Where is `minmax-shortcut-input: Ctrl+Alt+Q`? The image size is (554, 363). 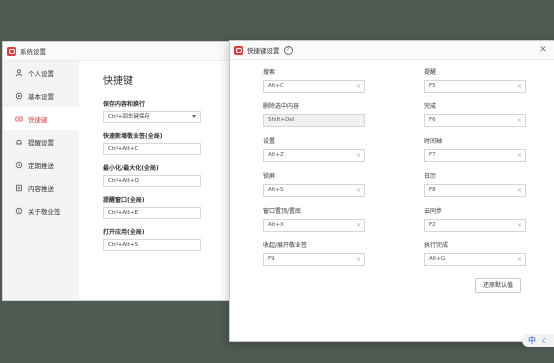 minmax-shortcut-input: Ctrl+Alt+Q is located at coordinates (152, 181).